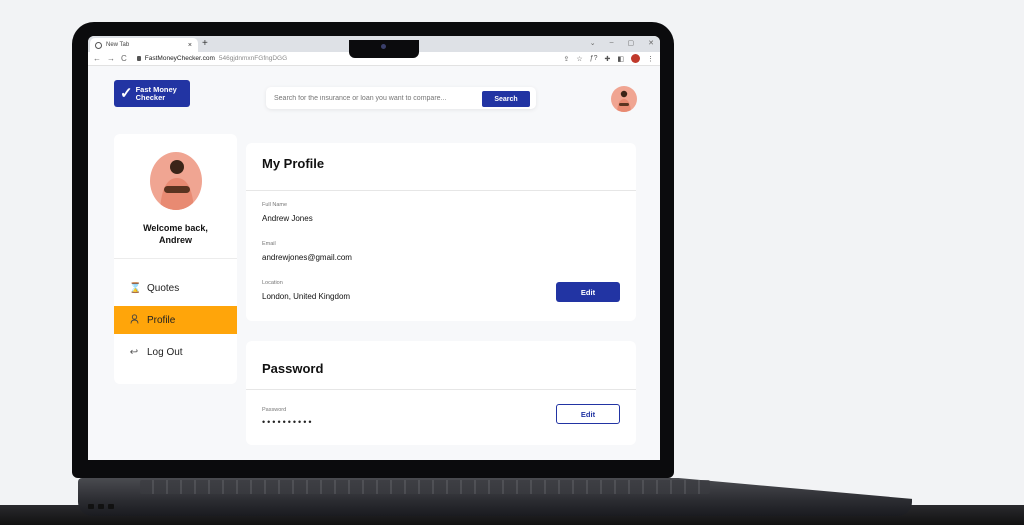 This screenshot has height=525, width=1024. What do you see at coordinates (134, 320) in the screenshot?
I see `user-icon` at bounding box center [134, 320].